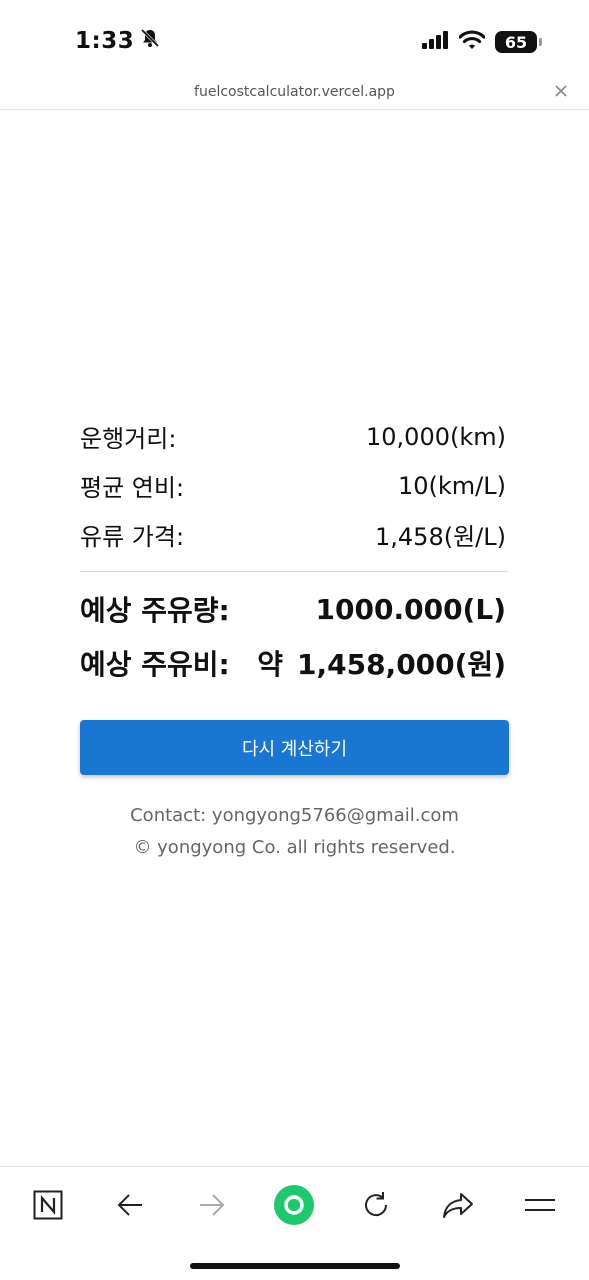 Image resolution: width=589 pixels, height=1280 pixels. I want to click on fuel-amount-row: 예상 주유량: 1000.000(L), so click(293, 609).